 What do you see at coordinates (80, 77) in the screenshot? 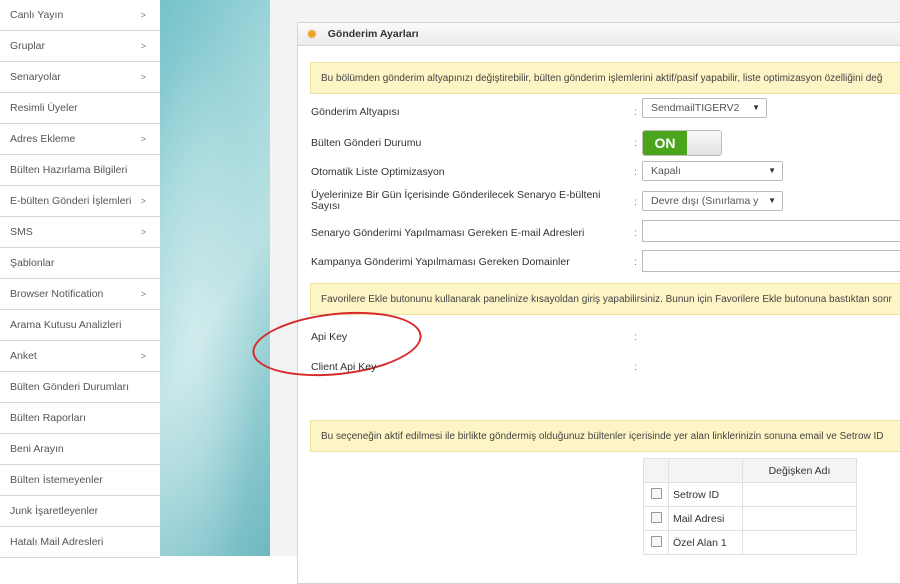
I see `sidebar-item: Senaryolar >` at bounding box center [80, 77].